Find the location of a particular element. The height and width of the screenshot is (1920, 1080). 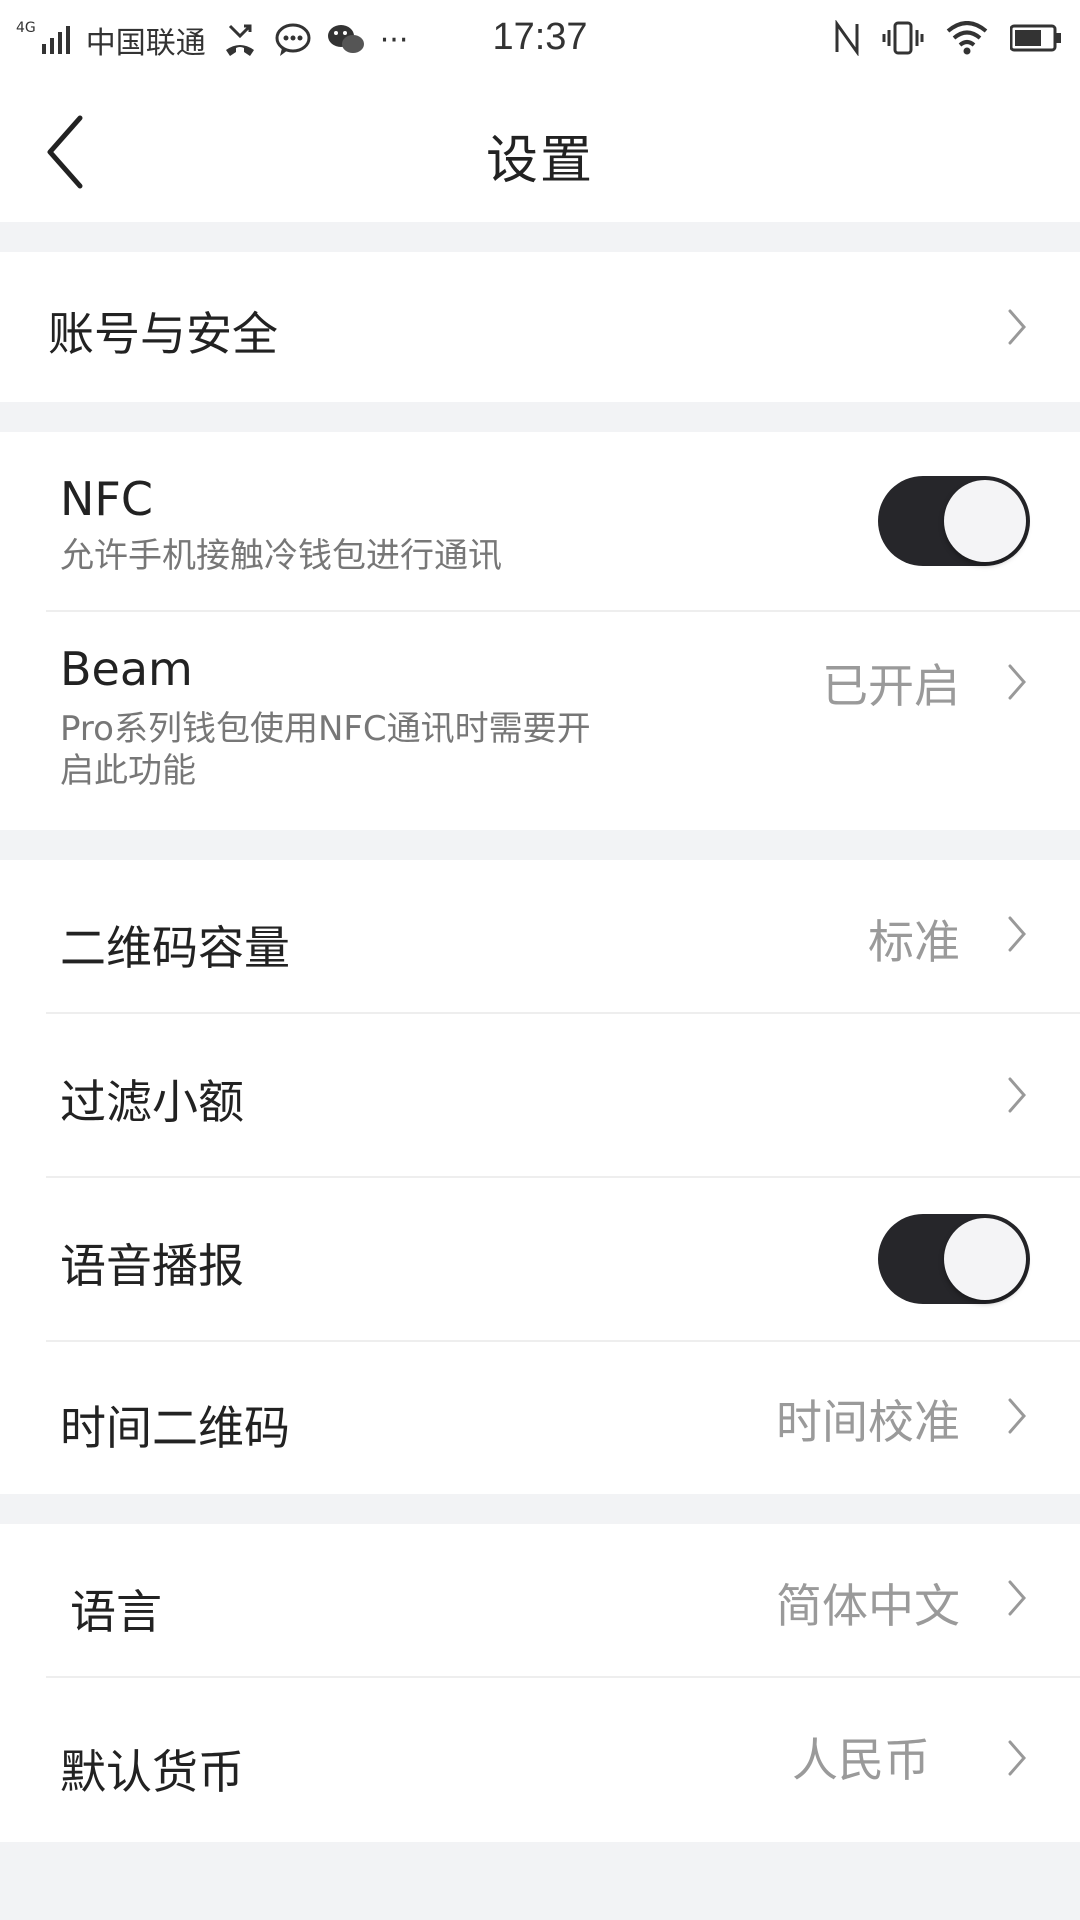

status-bar-right is located at coordinates (948, 38).